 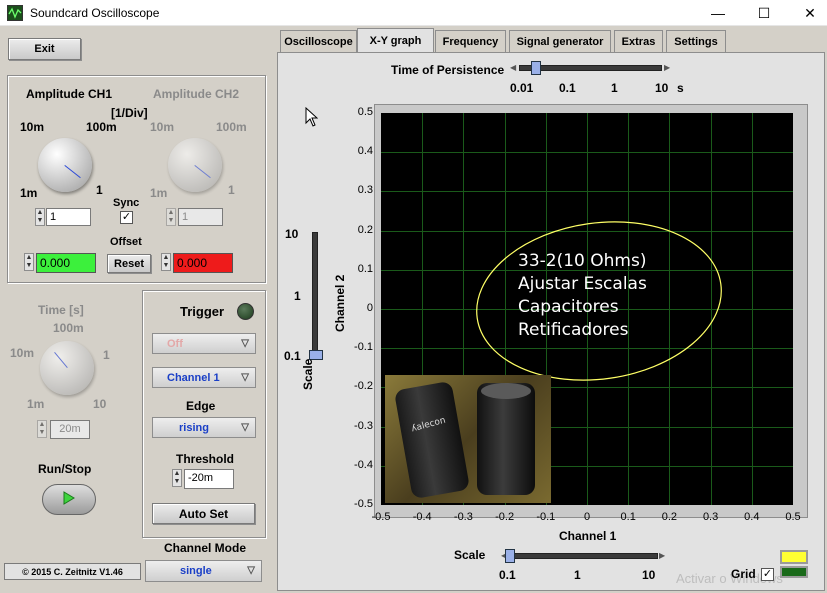 What do you see at coordinates (126, 242) in the screenshot?
I see `offset-label: Offset` at bounding box center [126, 242].